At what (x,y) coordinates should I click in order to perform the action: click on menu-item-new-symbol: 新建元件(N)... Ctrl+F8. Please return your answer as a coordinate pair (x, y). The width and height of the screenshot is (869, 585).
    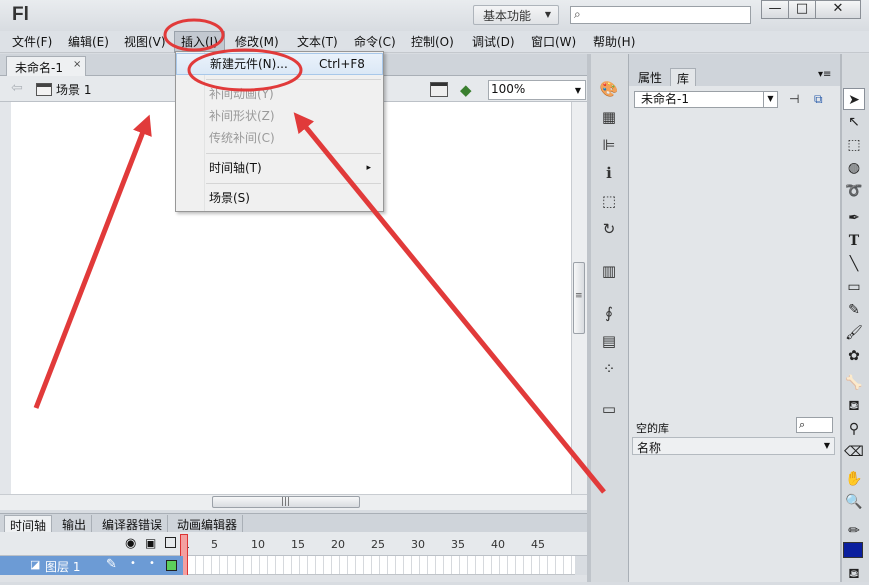
    Looking at the image, I should click on (279, 64).